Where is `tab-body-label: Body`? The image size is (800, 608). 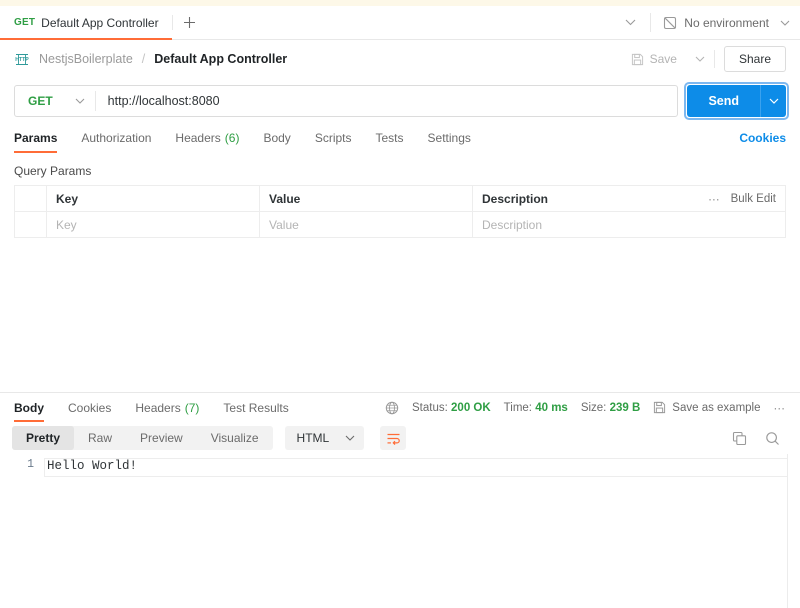
tab-body-label: Body is located at coordinates (277, 138).